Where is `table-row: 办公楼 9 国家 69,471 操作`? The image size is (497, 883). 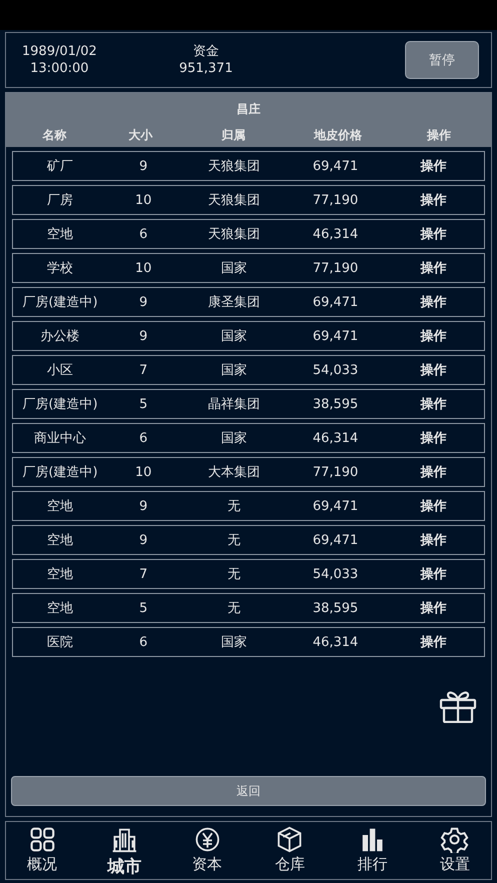
table-row: 办公楼 9 国家 69,471 操作 is located at coordinates (248, 336).